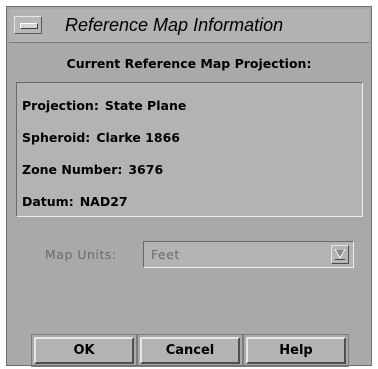 The image size is (378, 369). Describe the element at coordinates (84, 350) in the screenshot. I see `ok-button: OK` at that location.